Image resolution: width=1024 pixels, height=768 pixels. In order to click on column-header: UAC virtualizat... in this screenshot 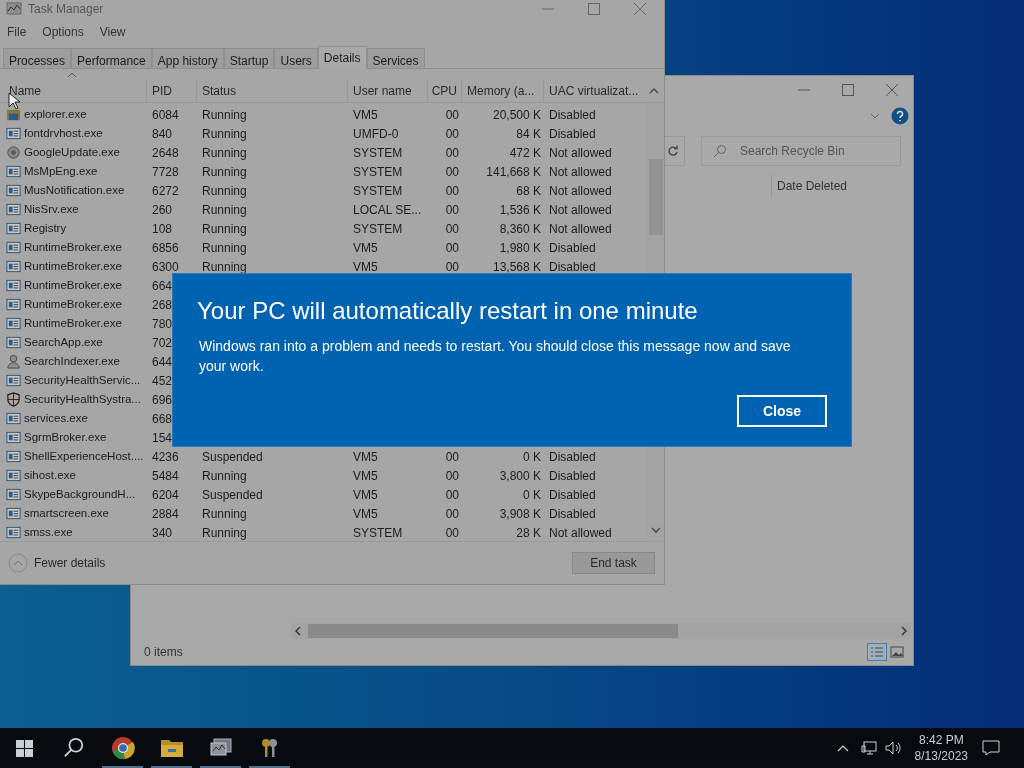, I will do `click(594, 90)`.